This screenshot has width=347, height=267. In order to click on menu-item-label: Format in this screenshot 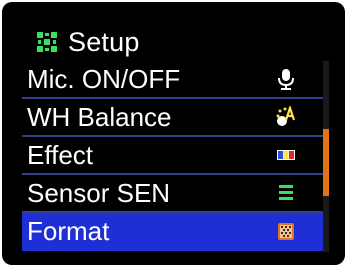, I will do `click(68, 231)`.